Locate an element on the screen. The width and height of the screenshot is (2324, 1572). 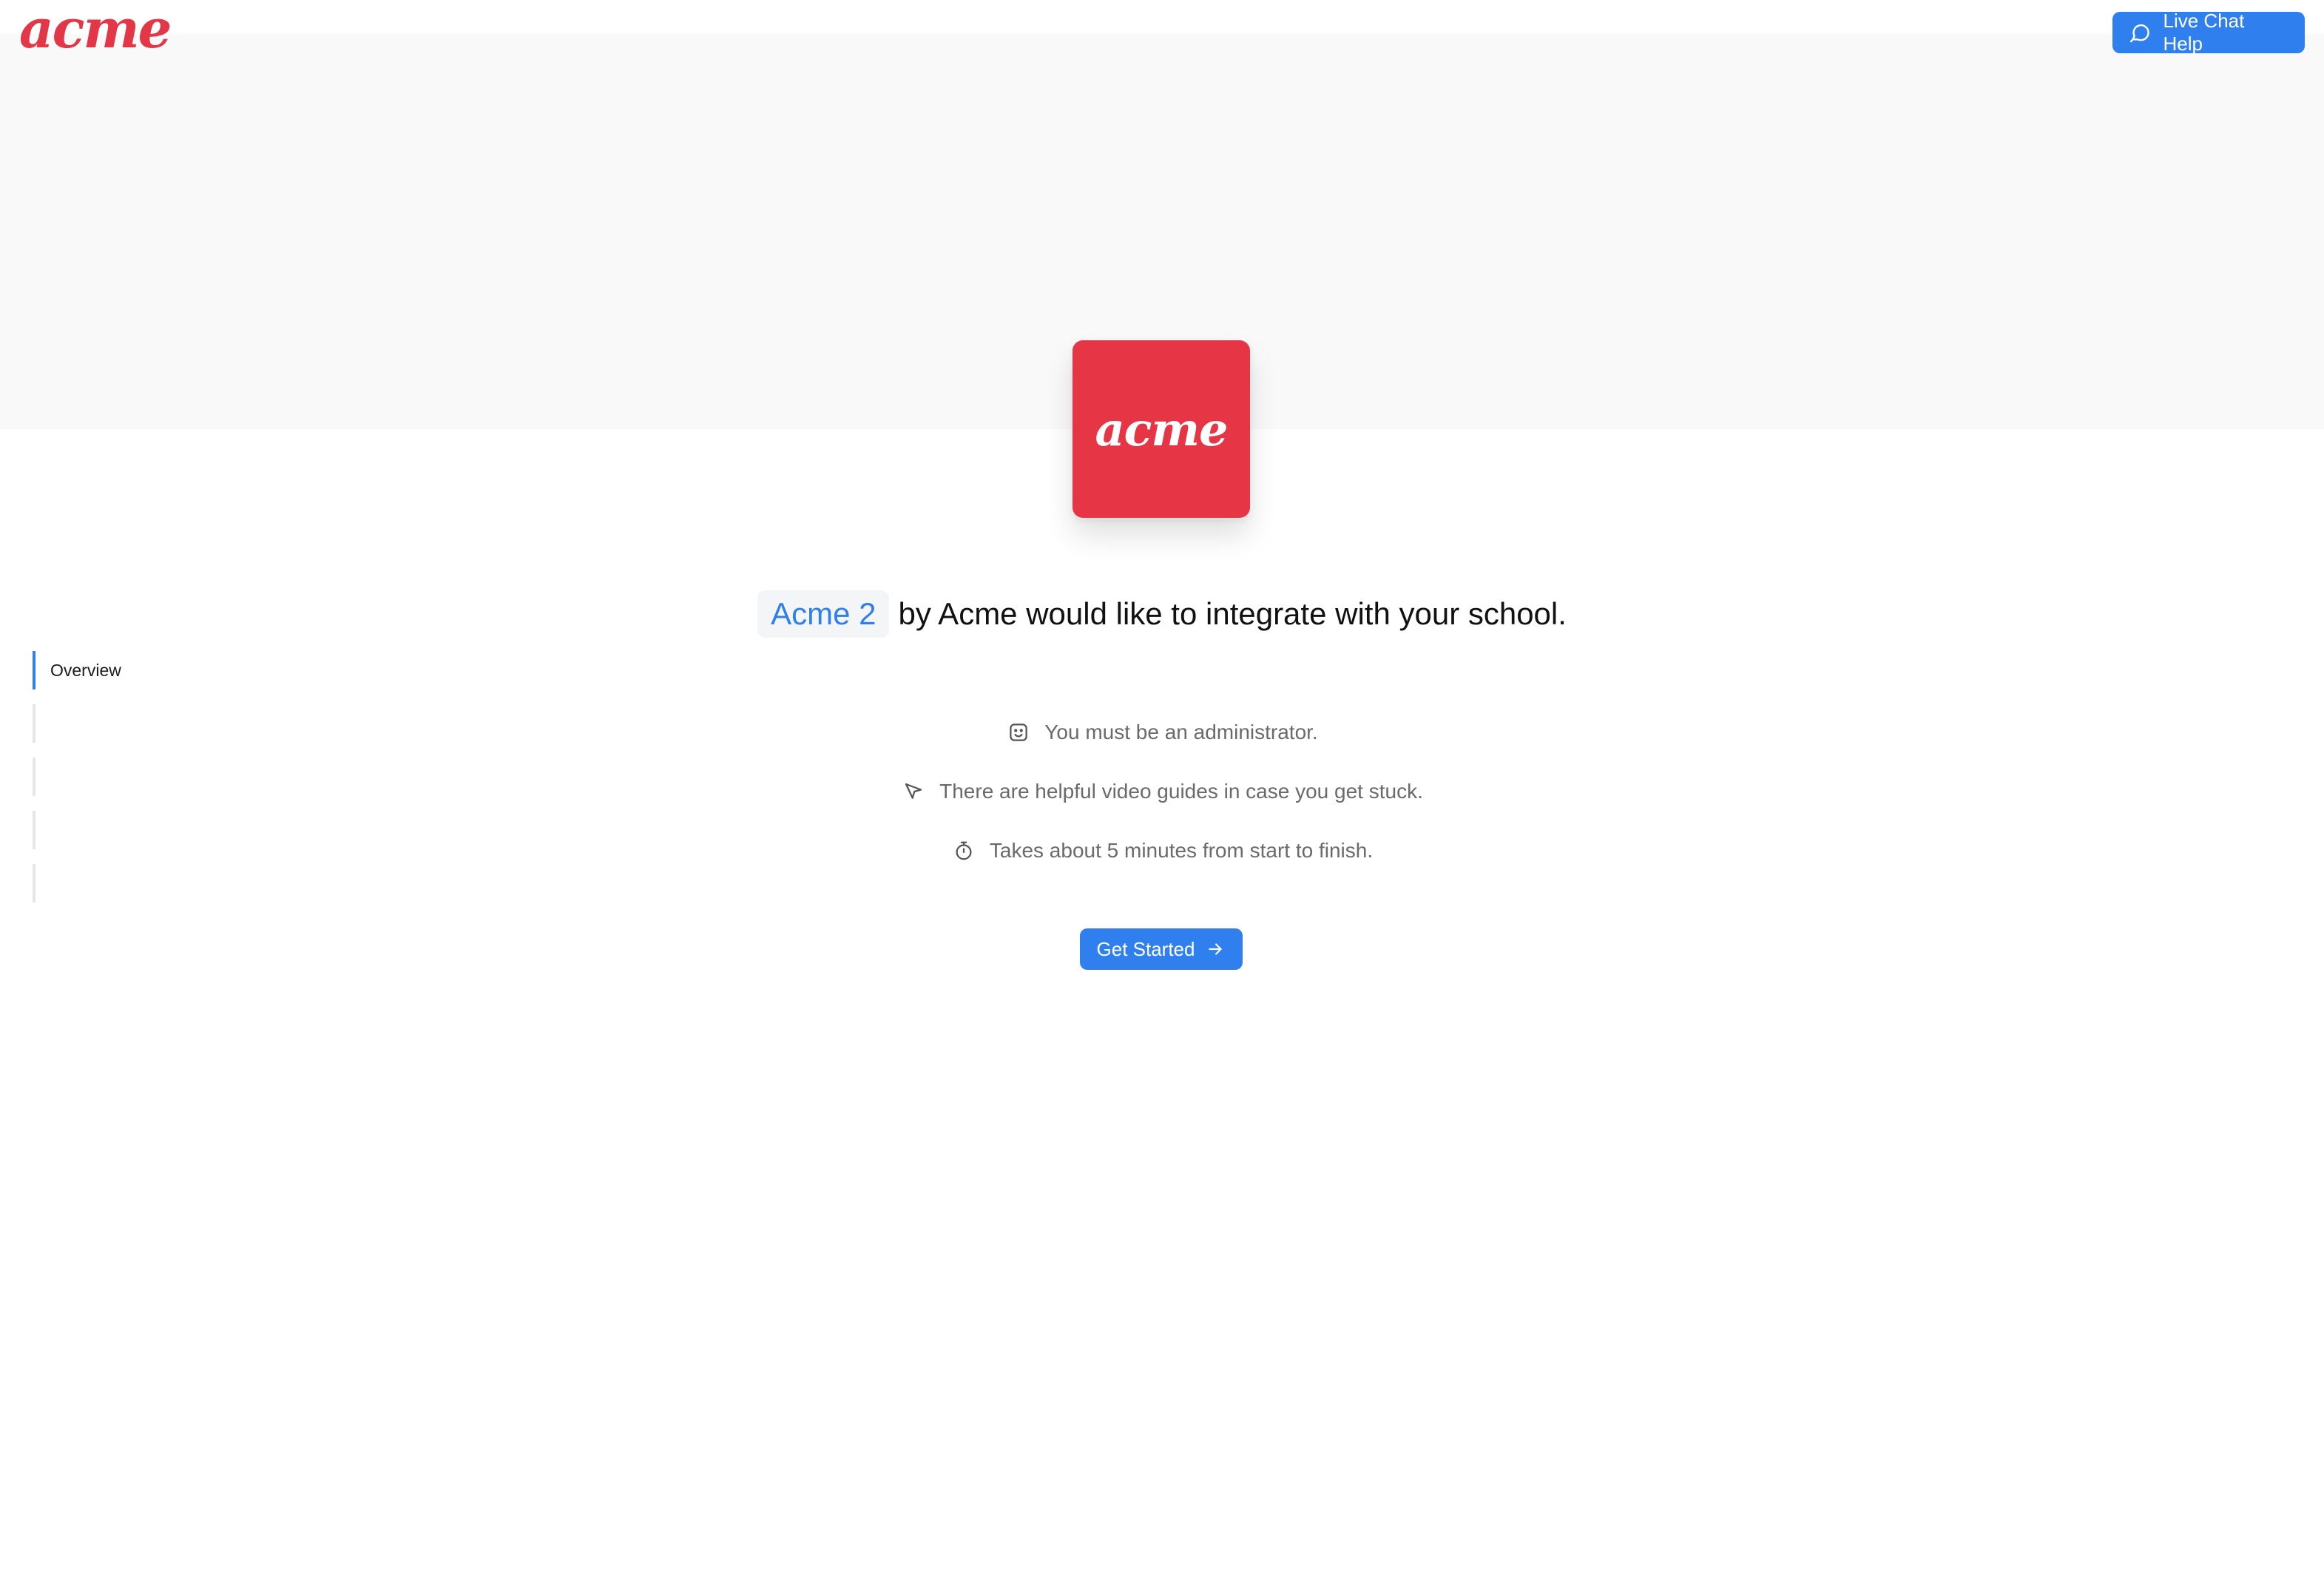
smiley-face-icon is located at coordinates (1019, 733).